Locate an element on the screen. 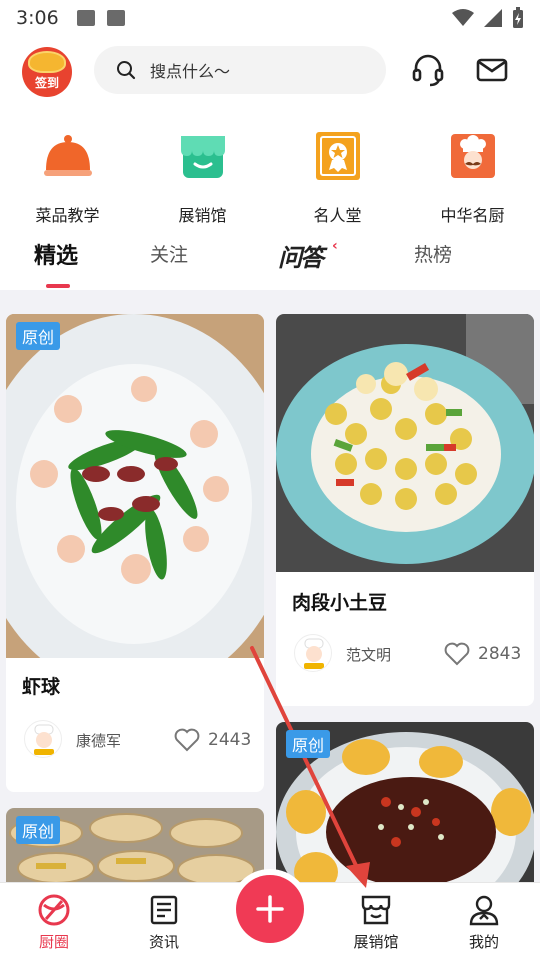 The width and height of the screenshot is (540, 960). cloche-icon is located at coordinates (67, 155).